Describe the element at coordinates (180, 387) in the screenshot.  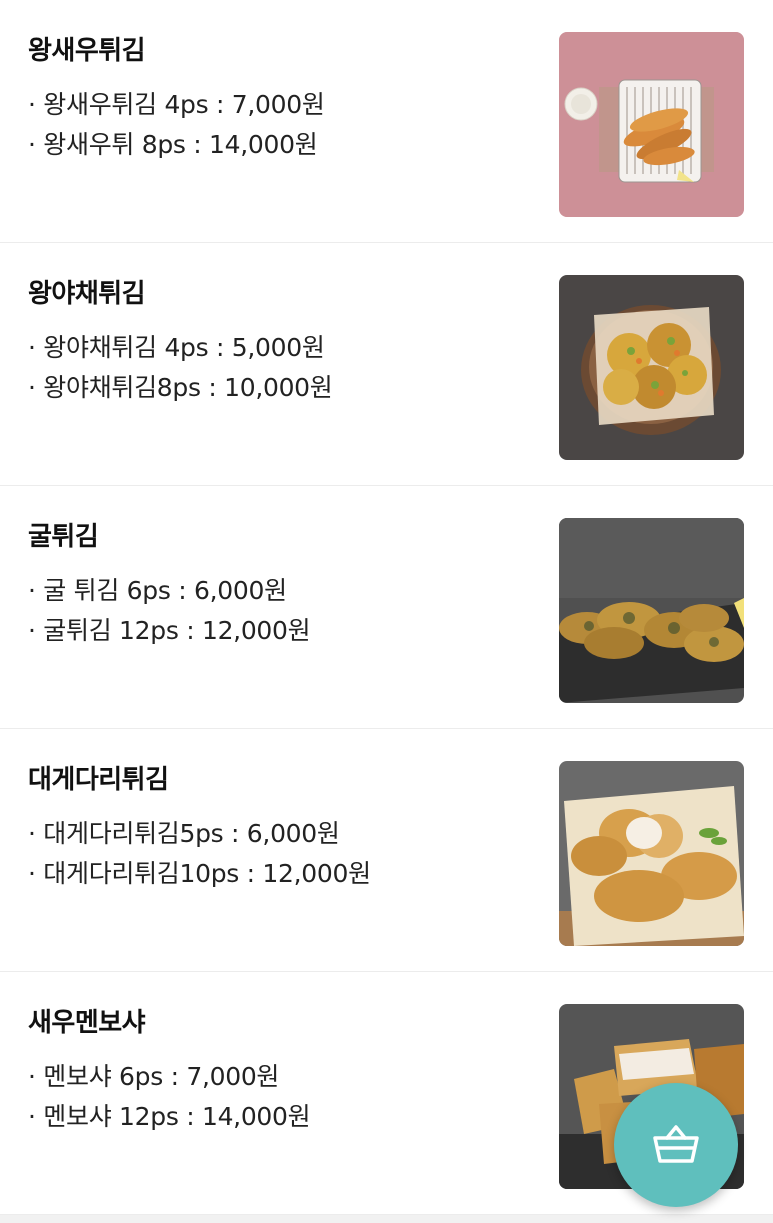
I see `menu-option: · 왕야채튀김8ps : 10,000원` at that location.